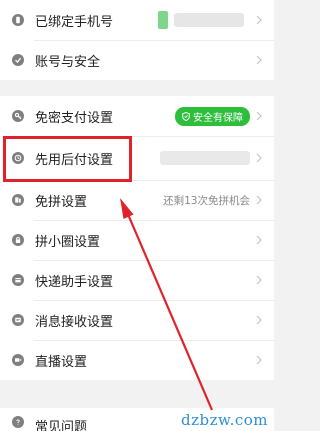  Describe the element at coordinates (167, 304) in the screenshot. I see `arrow-annotation` at that location.